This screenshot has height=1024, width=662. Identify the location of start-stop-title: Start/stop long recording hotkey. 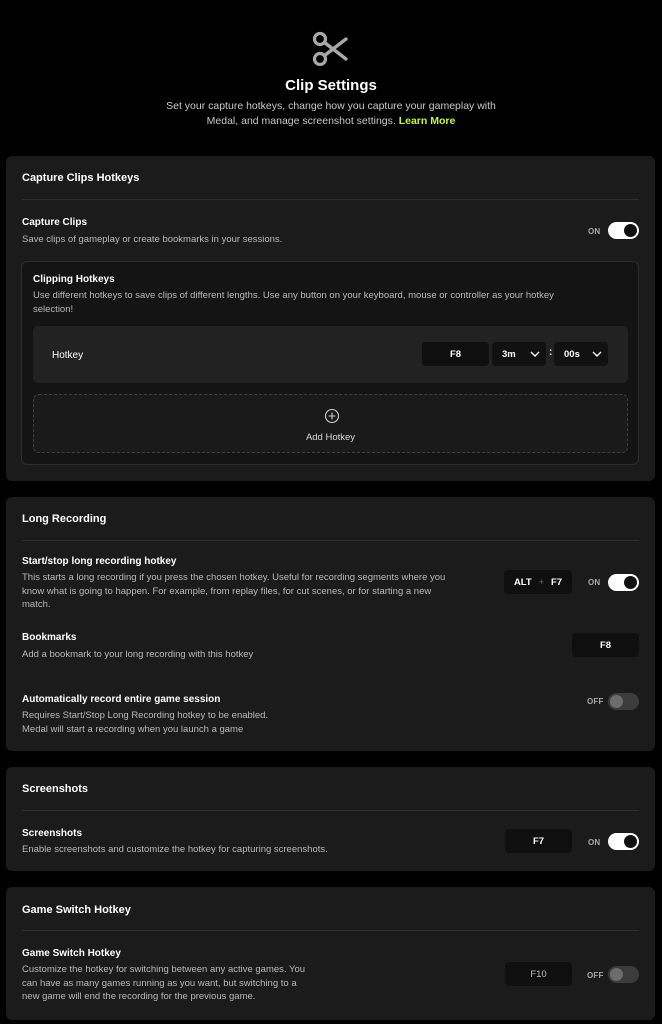
(99, 561).